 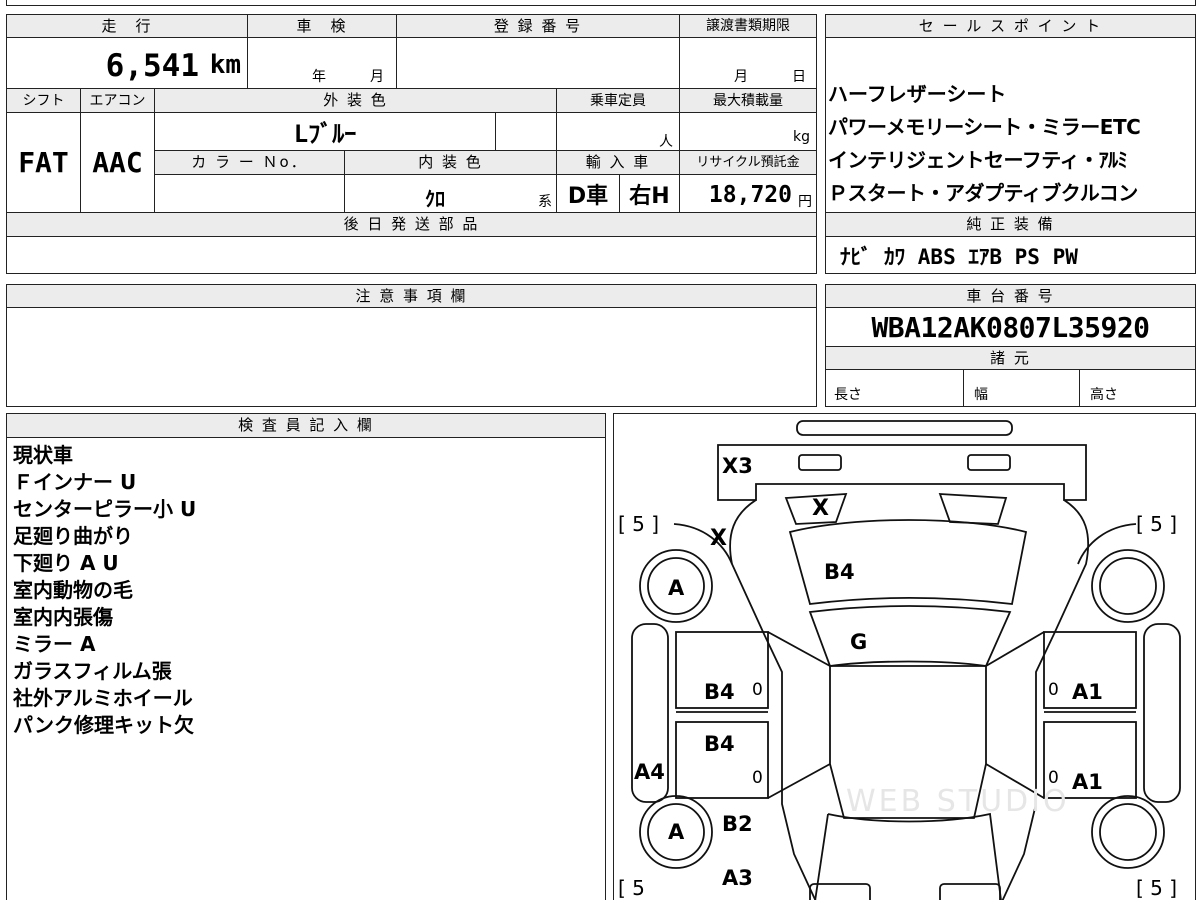 What do you see at coordinates (639, 524) in the screenshot?
I see `tread-depth-front-left: [ 5 ]` at bounding box center [639, 524].